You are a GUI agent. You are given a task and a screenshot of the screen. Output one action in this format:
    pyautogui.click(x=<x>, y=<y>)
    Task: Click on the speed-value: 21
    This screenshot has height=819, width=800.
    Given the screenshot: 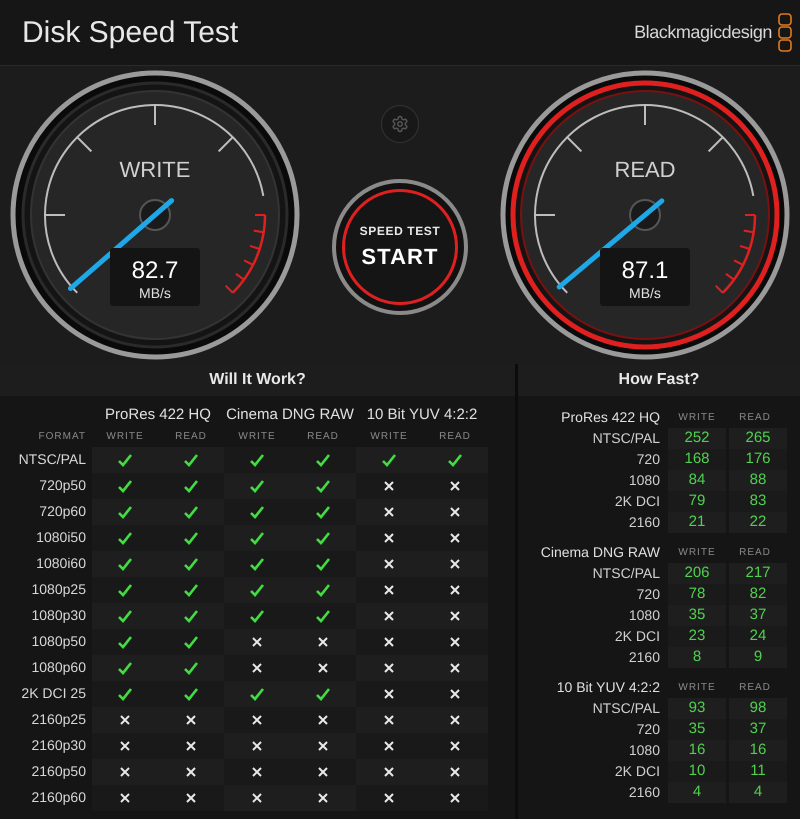 What is the action you would take?
    pyautogui.click(x=697, y=522)
    